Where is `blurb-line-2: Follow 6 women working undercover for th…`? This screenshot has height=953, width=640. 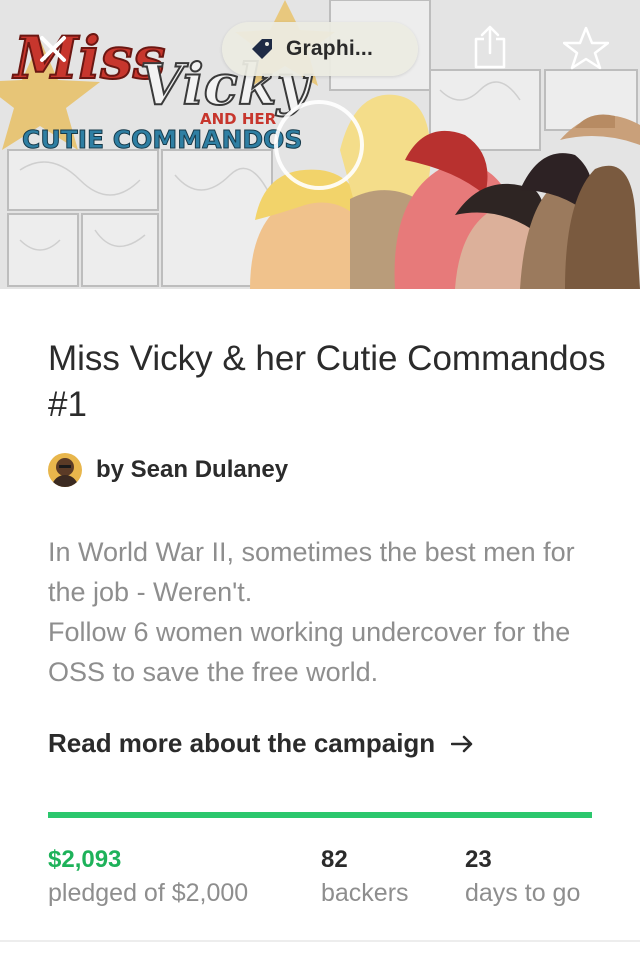
blurb-line-2: Follow 6 women working undercover for th… is located at coordinates (309, 652).